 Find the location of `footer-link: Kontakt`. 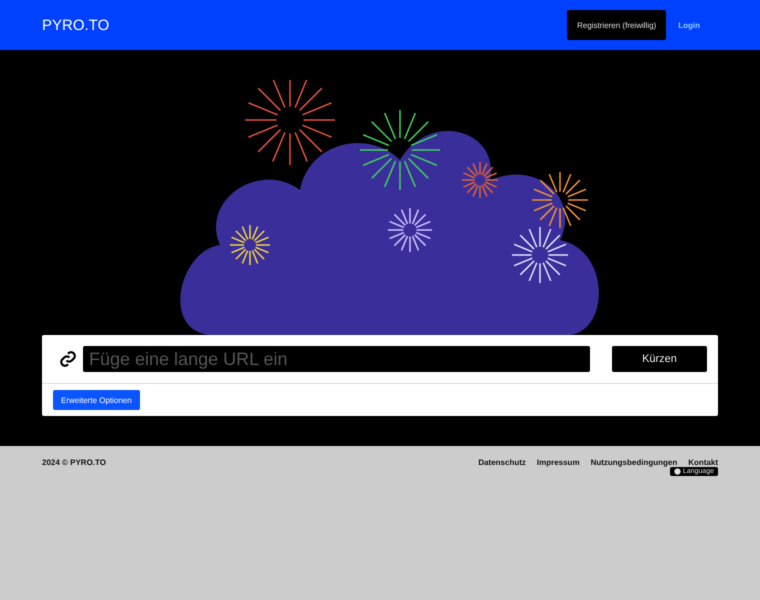

footer-link: Kontakt is located at coordinates (703, 462).